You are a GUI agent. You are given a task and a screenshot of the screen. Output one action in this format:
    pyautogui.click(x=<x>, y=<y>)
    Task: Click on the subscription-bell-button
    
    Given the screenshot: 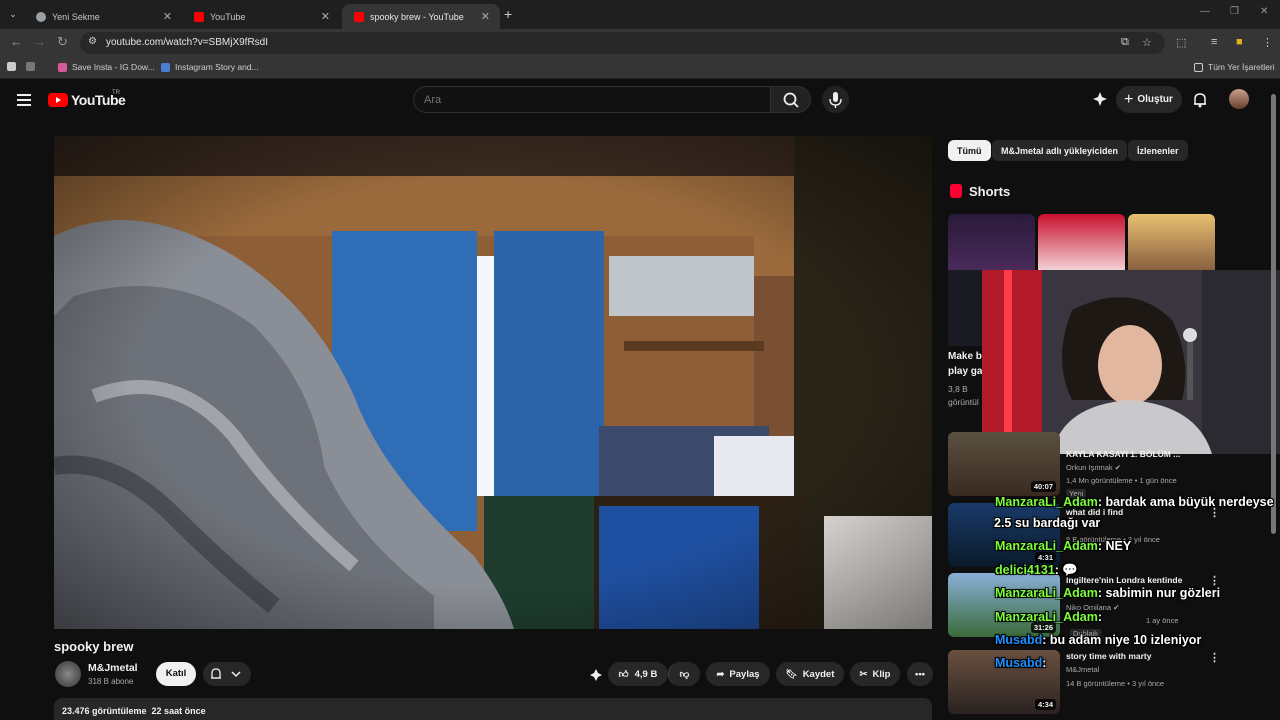 What is the action you would take?
    pyautogui.click(x=227, y=674)
    